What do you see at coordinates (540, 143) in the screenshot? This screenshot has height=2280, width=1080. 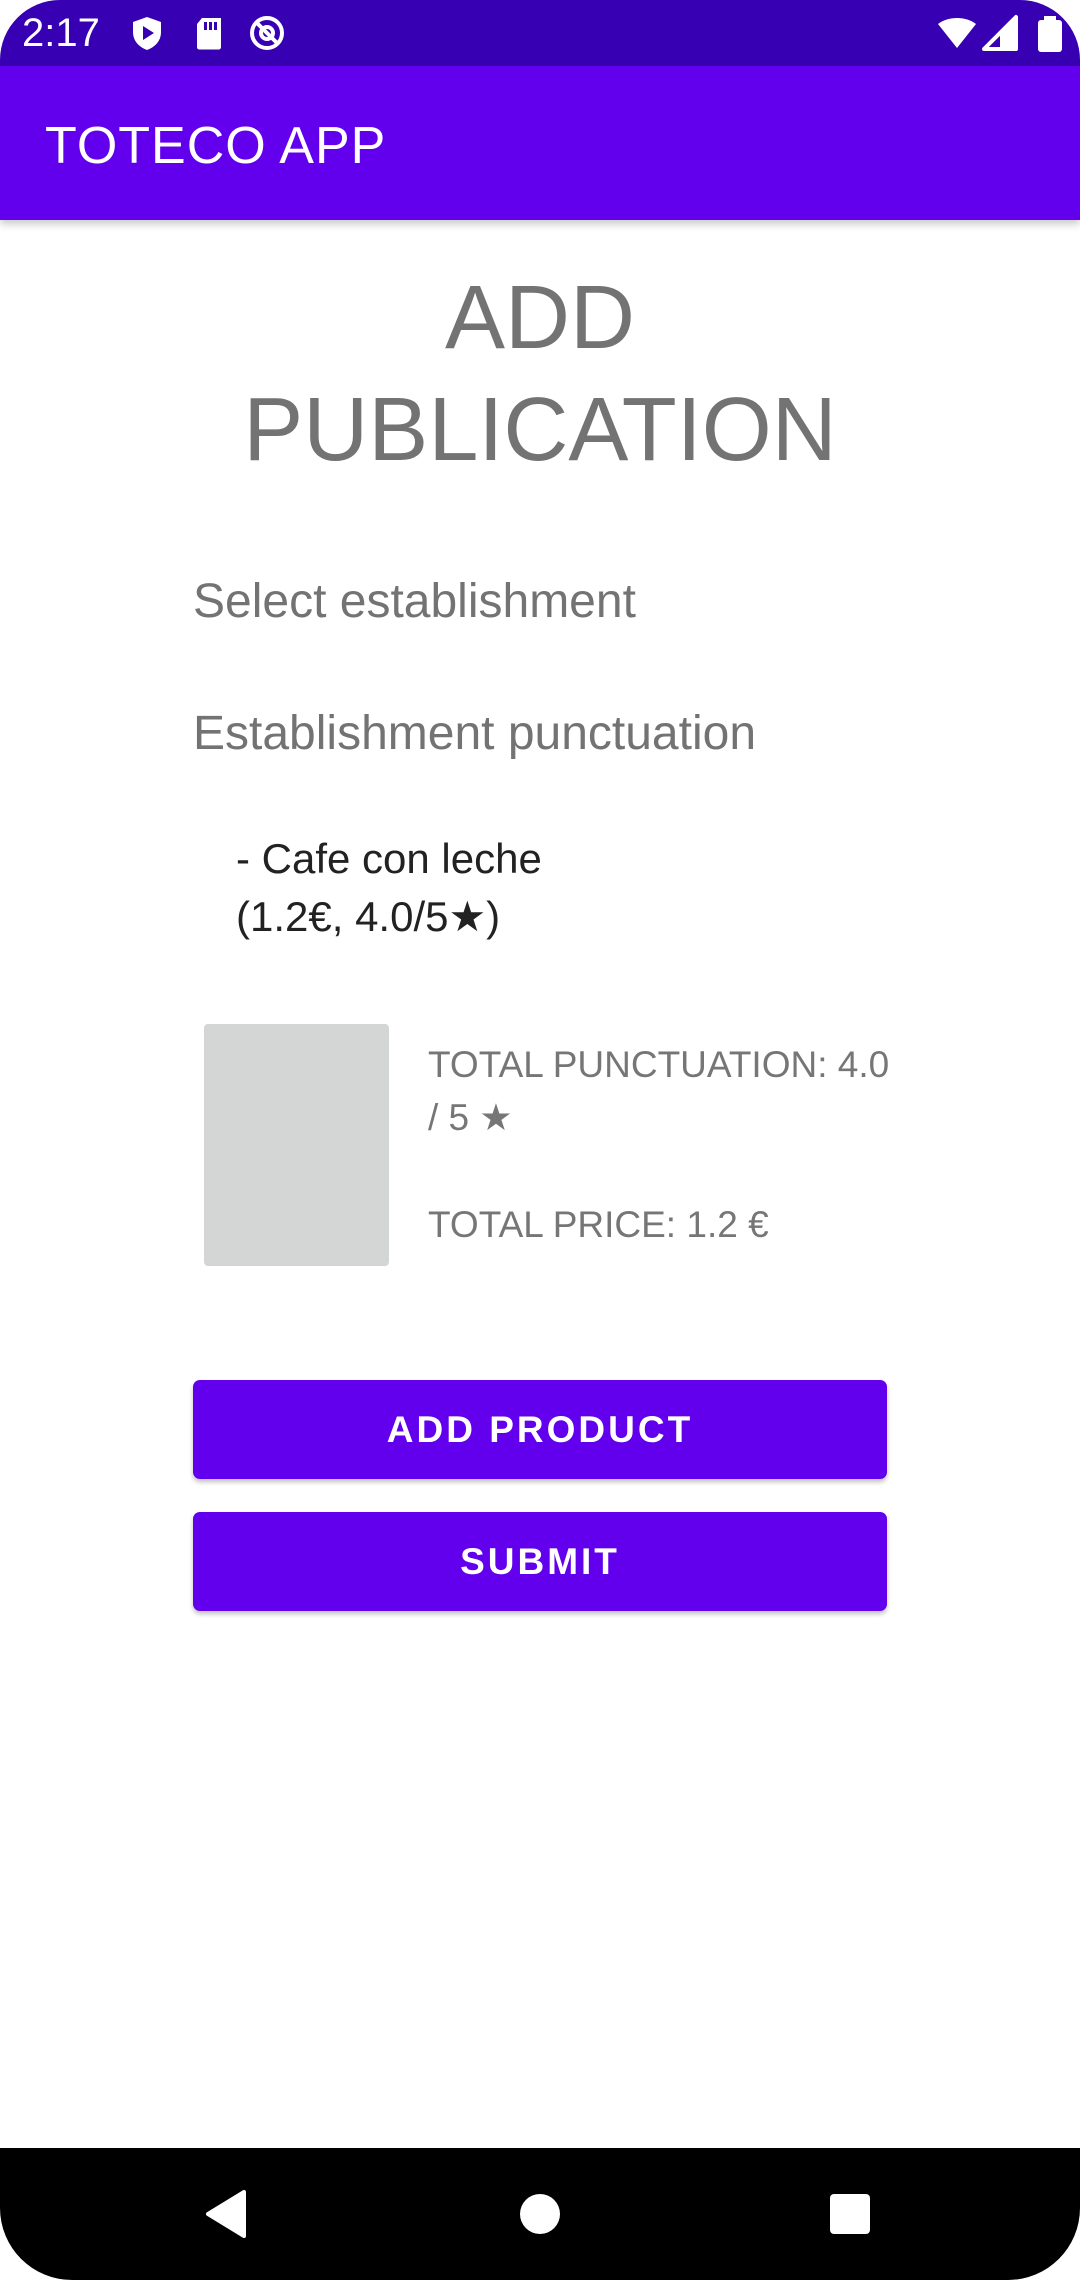 I see `app-bar: TOTECO APP` at bounding box center [540, 143].